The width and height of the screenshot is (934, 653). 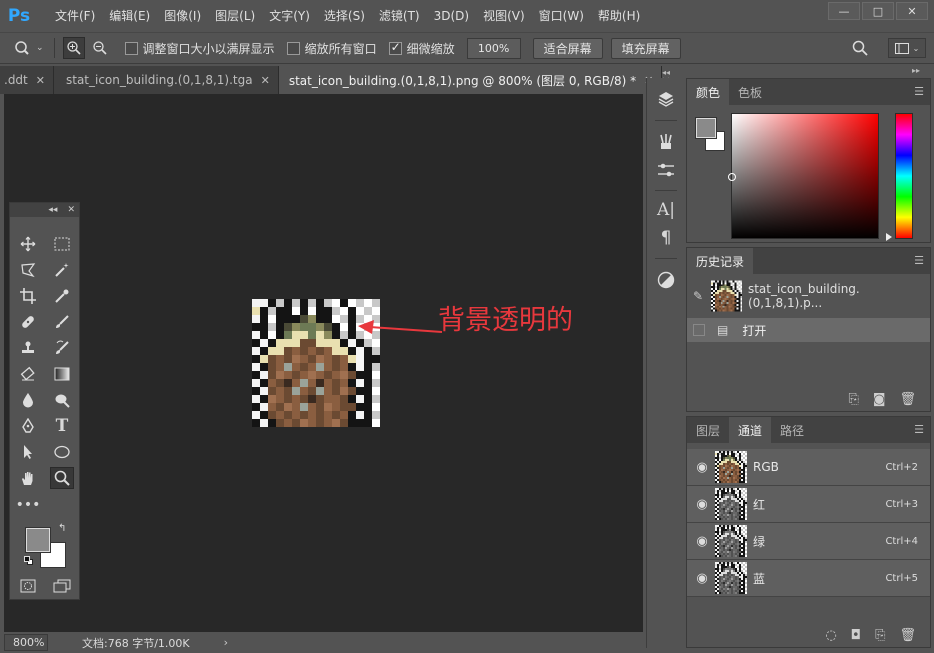 I want to click on properties-panel-icon, so click(x=666, y=280).